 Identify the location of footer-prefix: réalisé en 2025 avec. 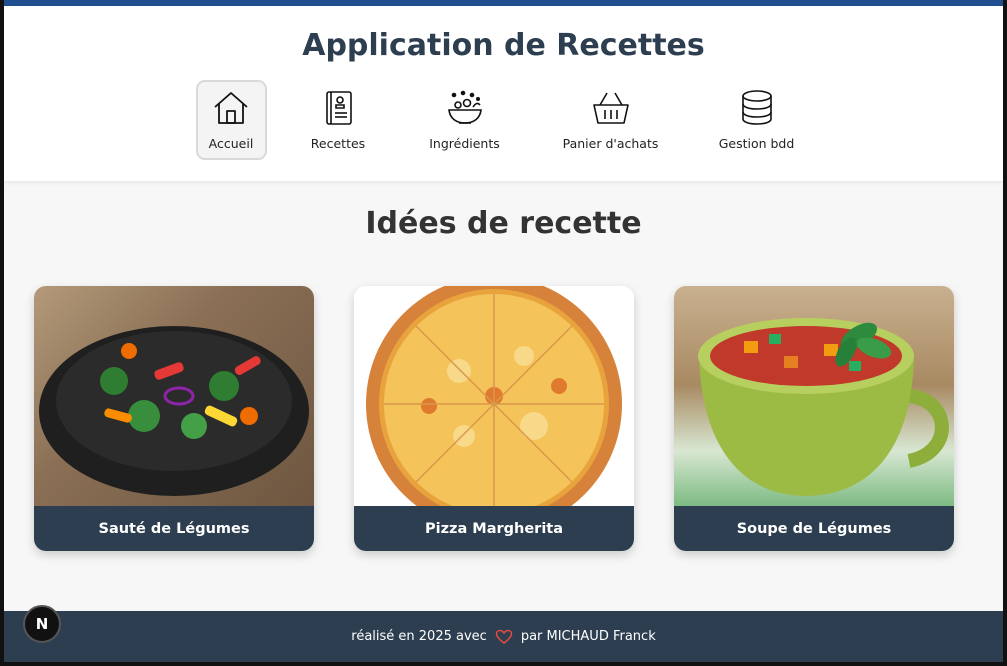
(419, 636).